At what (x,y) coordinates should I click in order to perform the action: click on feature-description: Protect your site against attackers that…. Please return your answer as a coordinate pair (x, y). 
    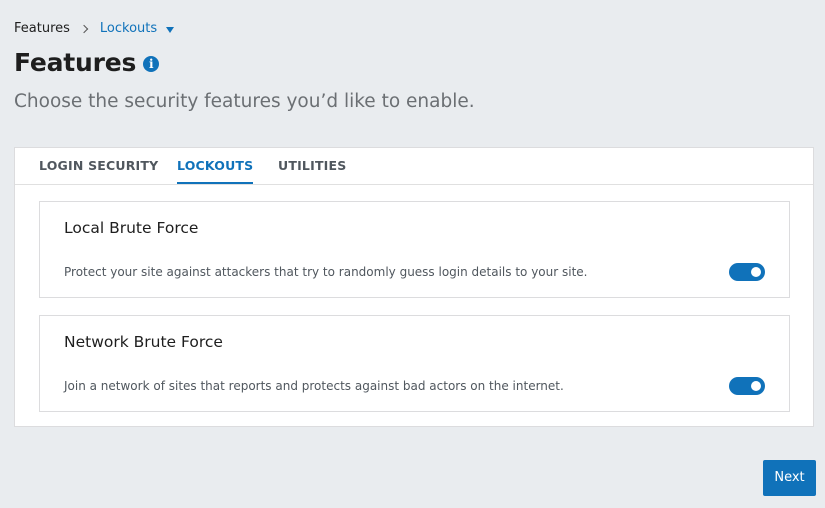
    Looking at the image, I should click on (326, 272).